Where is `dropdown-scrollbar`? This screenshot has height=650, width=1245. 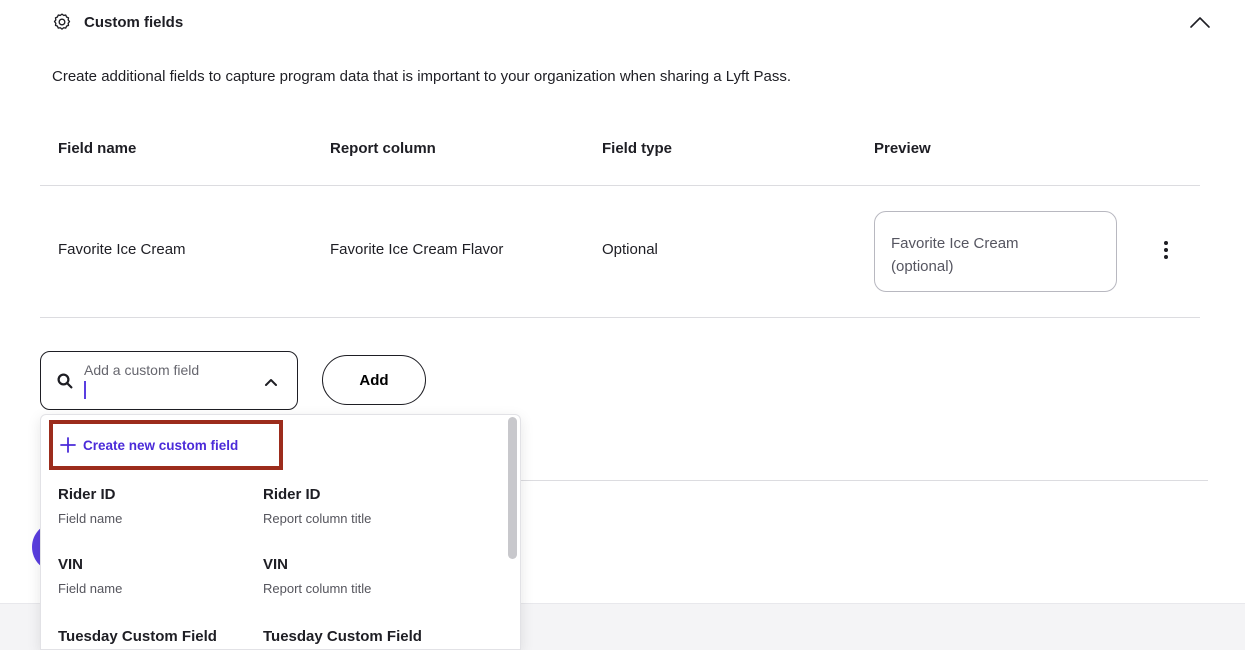 dropdown-scrollbar is located at coordinates (512, 488).